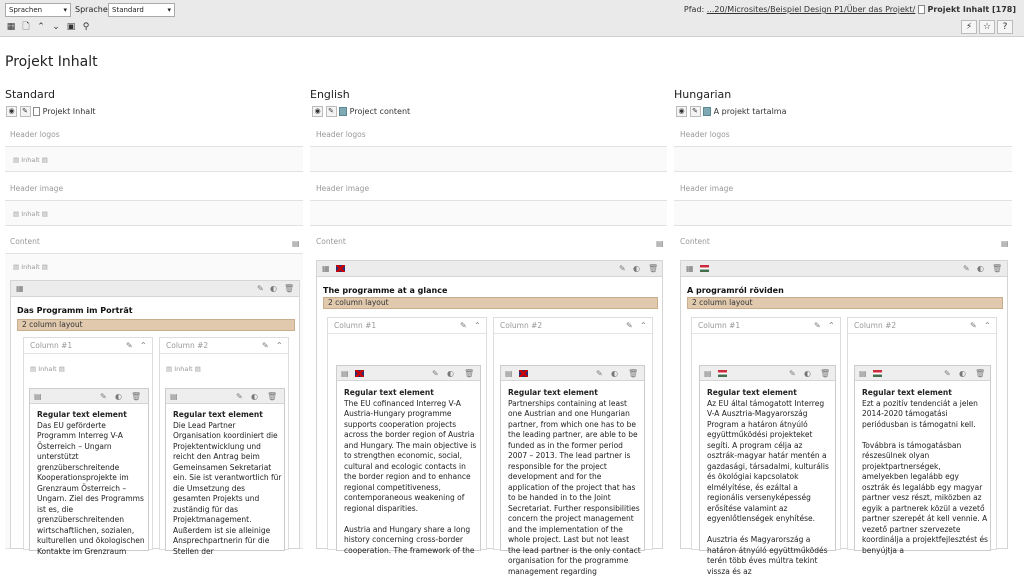 The height and width of the screenshot is (577, 1024). What do you see at coordinates (343, 111) in the screenshot?
I see `translated-page-icon` at bounding box center [343, 111].